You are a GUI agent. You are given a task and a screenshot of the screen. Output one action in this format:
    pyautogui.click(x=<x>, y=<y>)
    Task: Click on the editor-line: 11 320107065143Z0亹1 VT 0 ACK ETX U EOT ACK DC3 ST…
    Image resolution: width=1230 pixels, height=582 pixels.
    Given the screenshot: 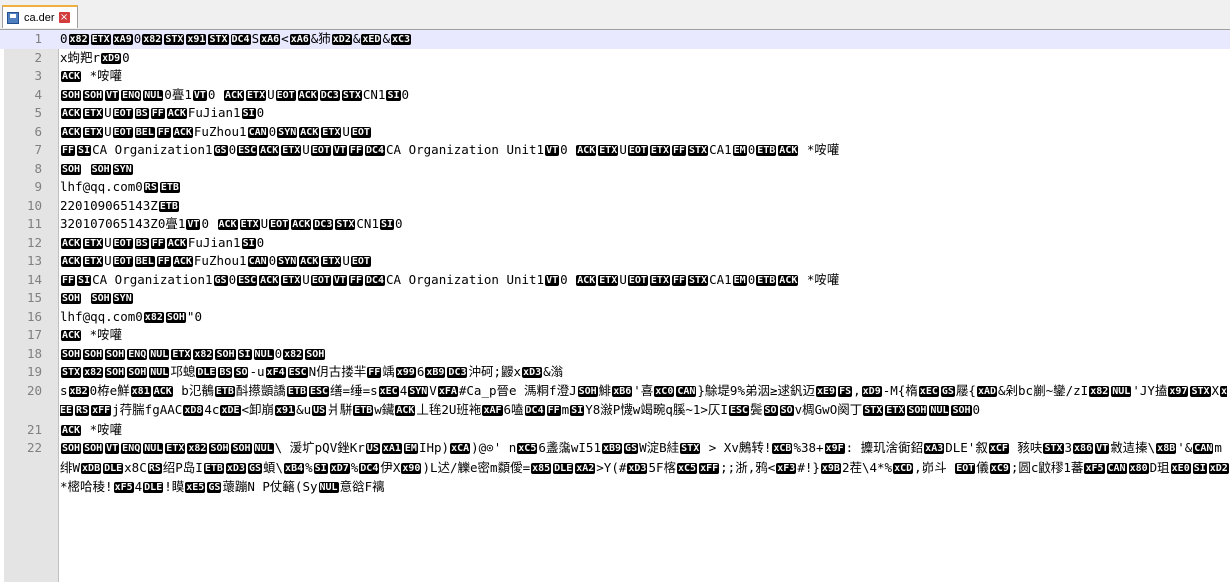 What is the action you would take?
    pyautogui.click(x=615, y=224)
    